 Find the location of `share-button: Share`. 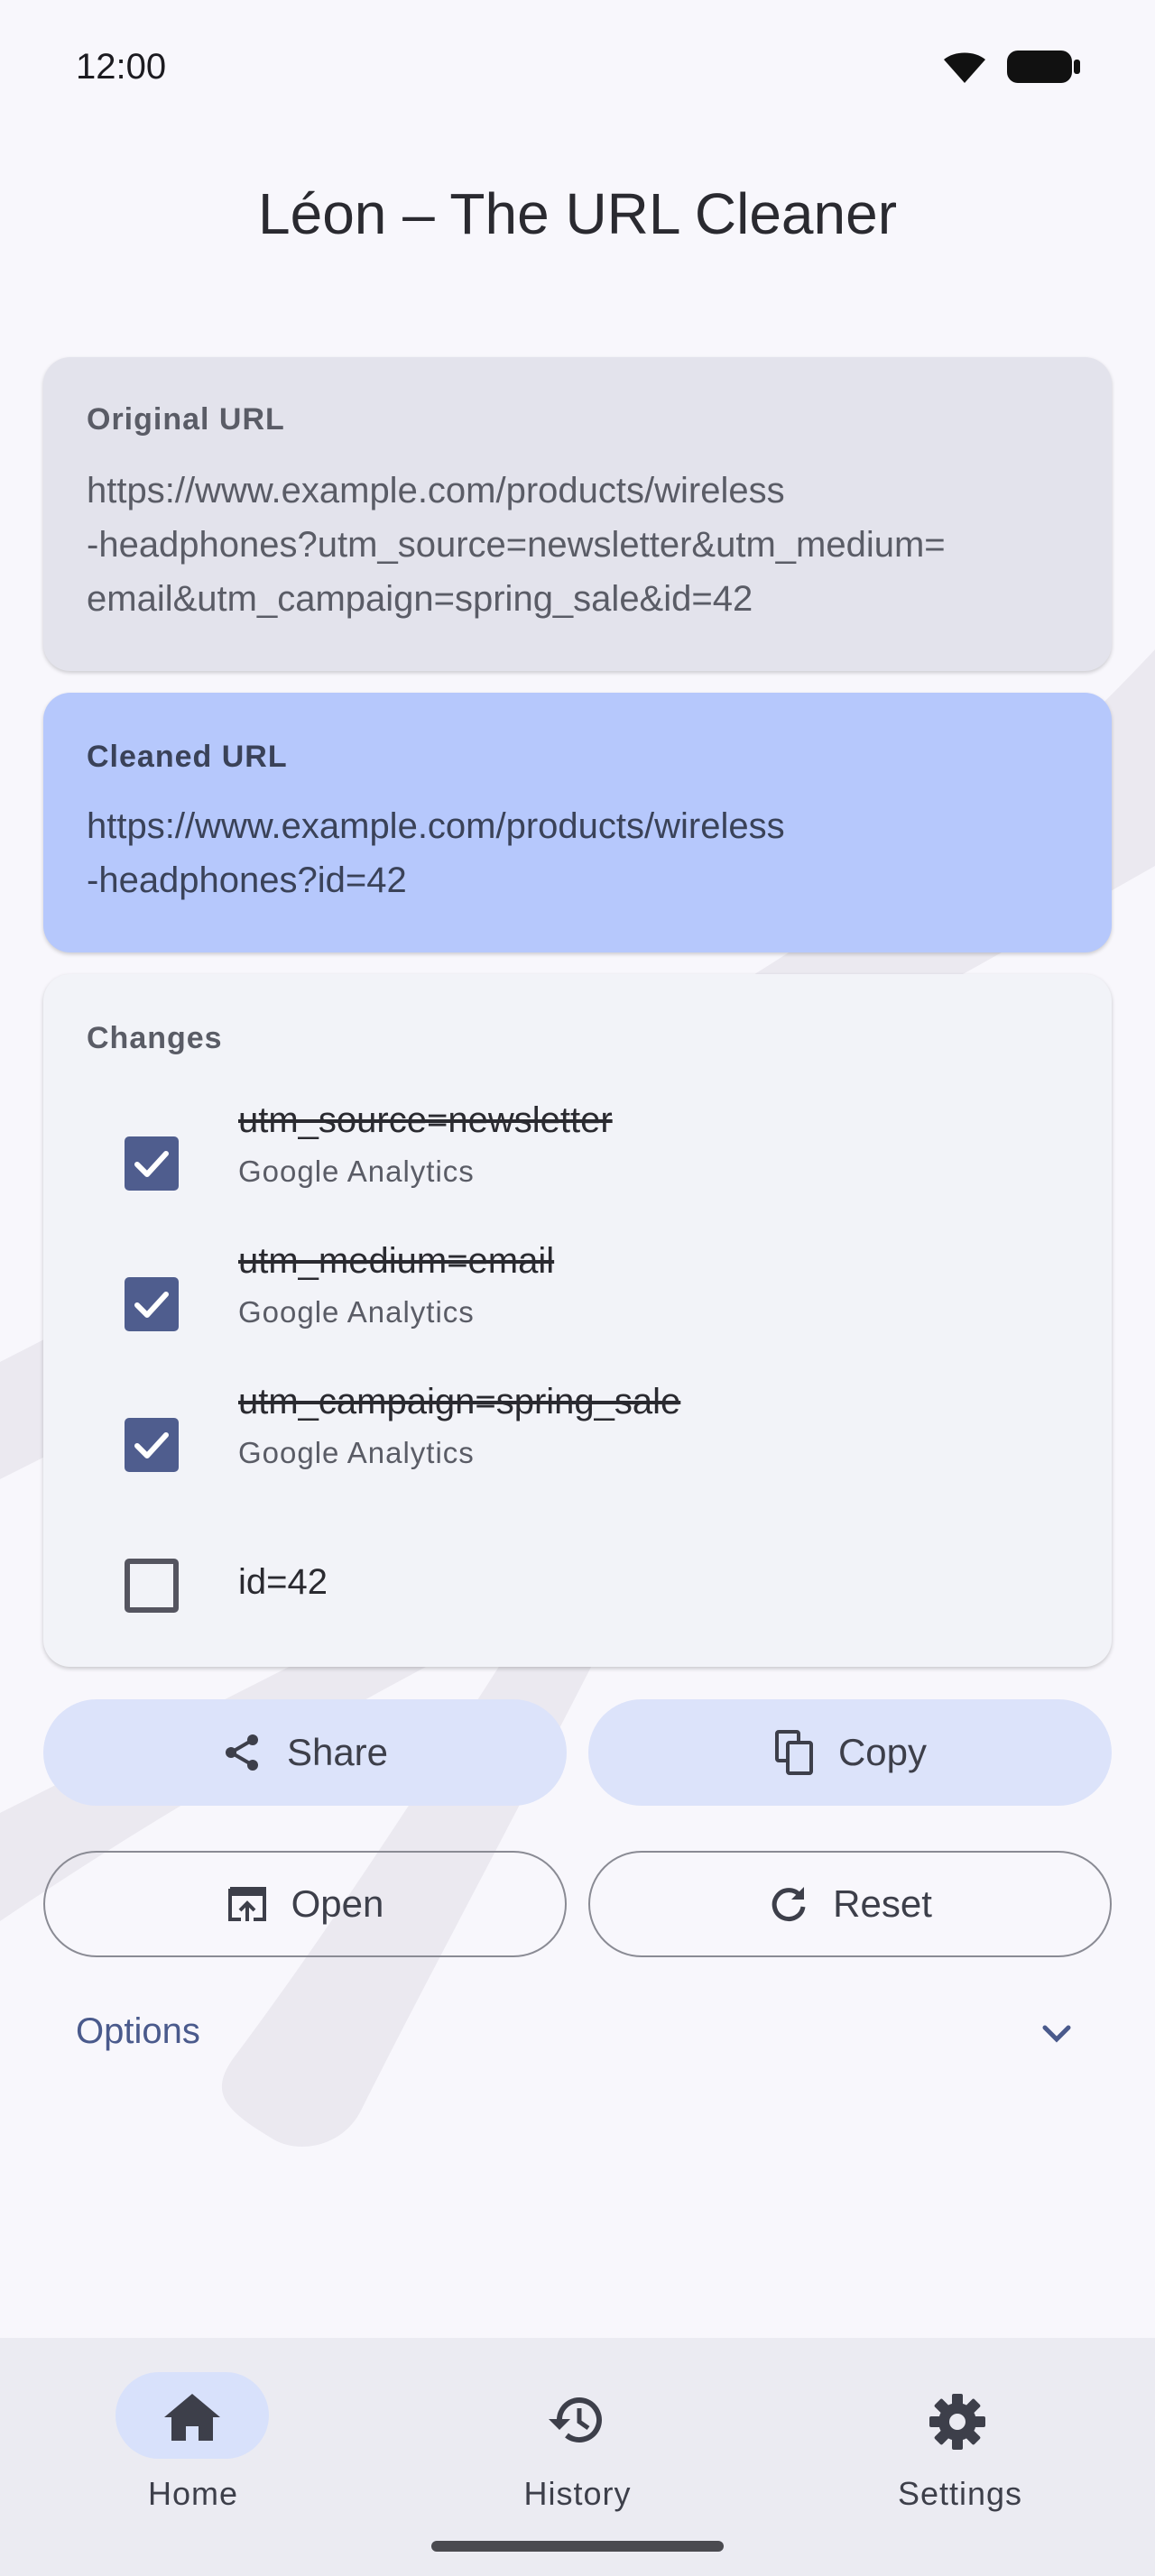

share-button: Share is located at coordinates (305, 1753).